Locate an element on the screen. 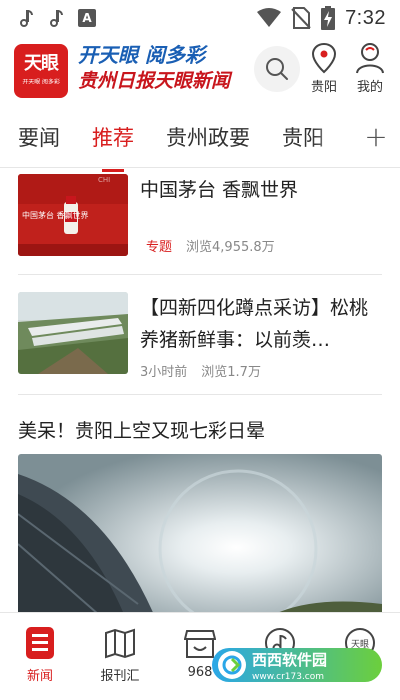  add-channel-button: + is located at coordinates (376, 136).